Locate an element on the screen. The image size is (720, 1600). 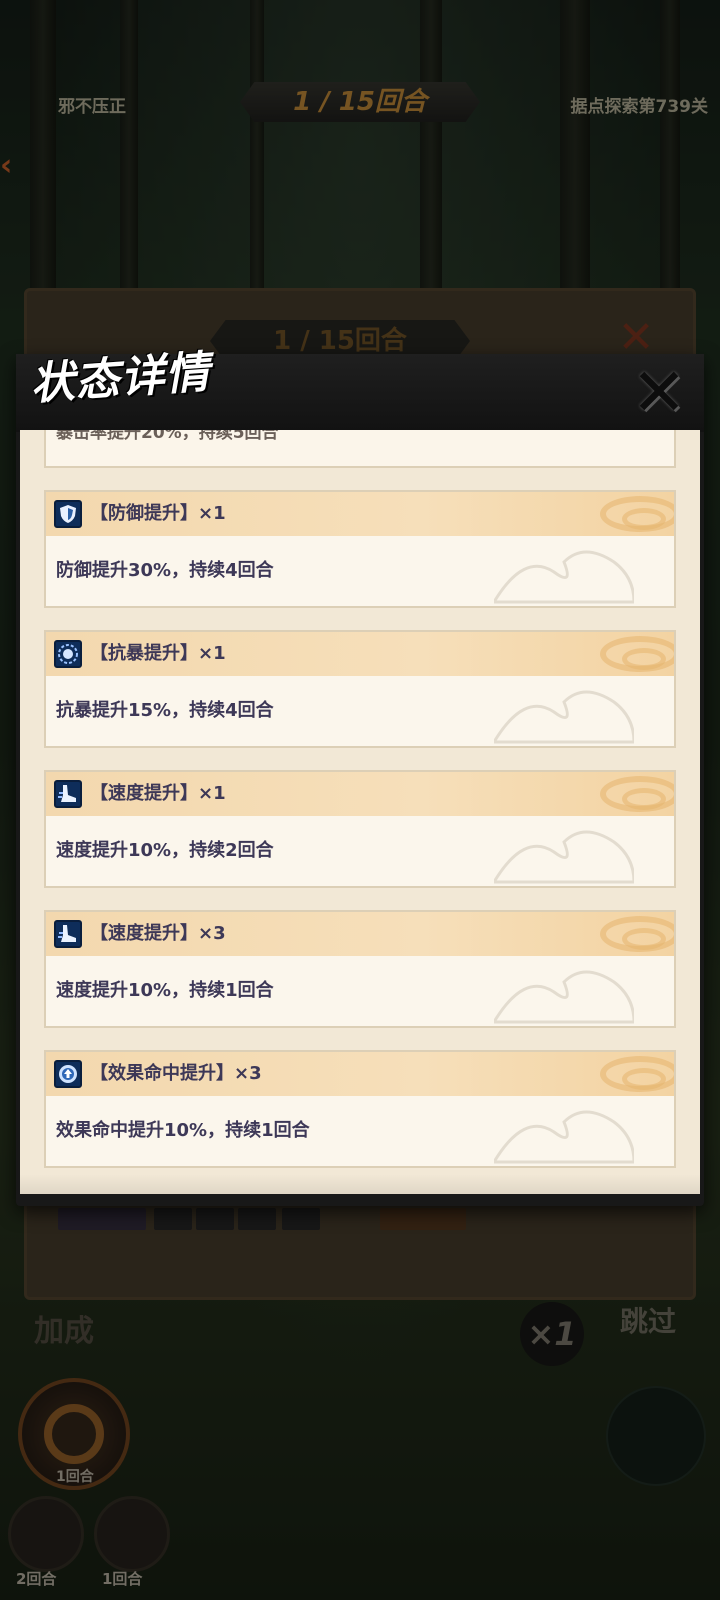
effect-description: 速度提升10%，持续1回合 is located at coordinates (165, 990).